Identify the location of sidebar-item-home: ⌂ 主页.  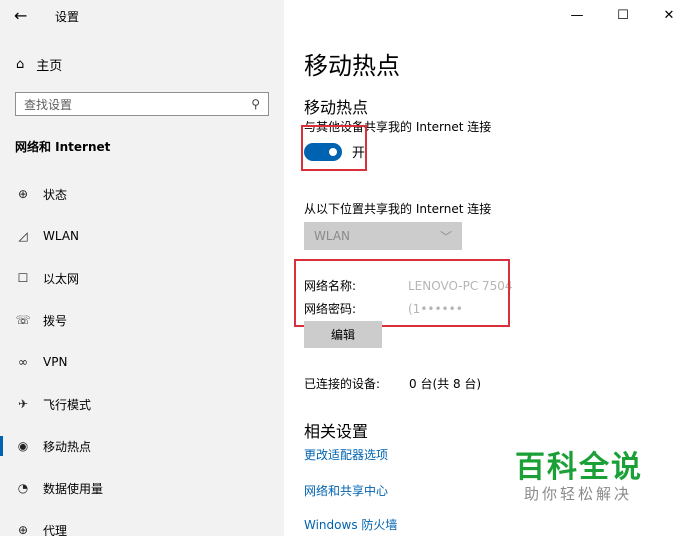
(39, 64).